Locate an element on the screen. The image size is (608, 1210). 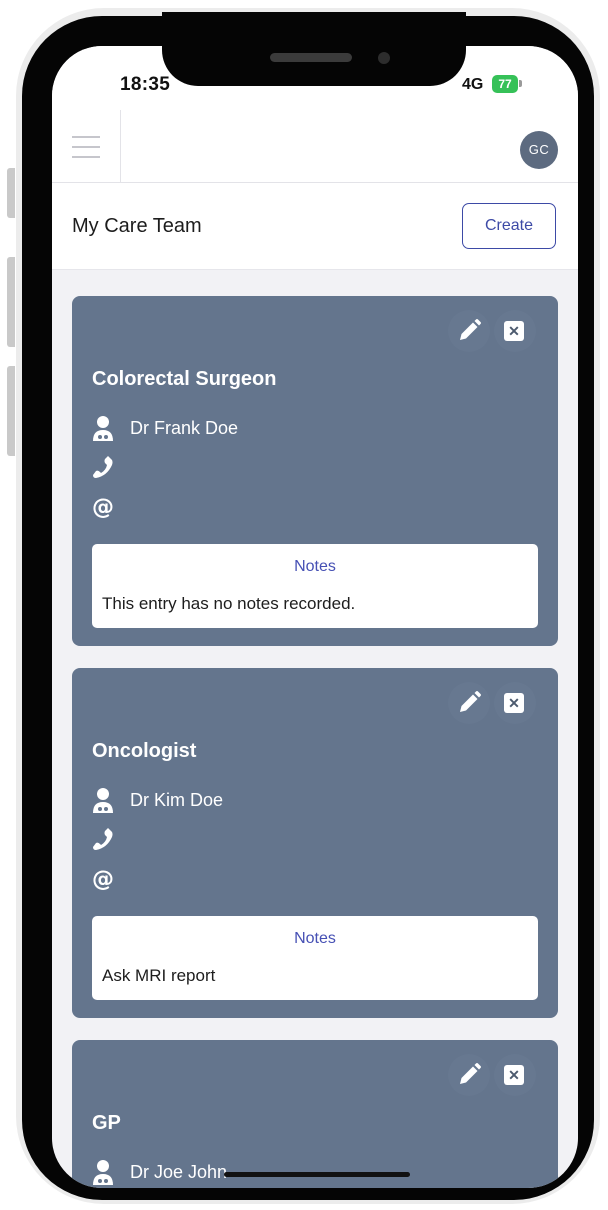
doctor-name: Dr Kim Doe is located at coordinates (177, 800).